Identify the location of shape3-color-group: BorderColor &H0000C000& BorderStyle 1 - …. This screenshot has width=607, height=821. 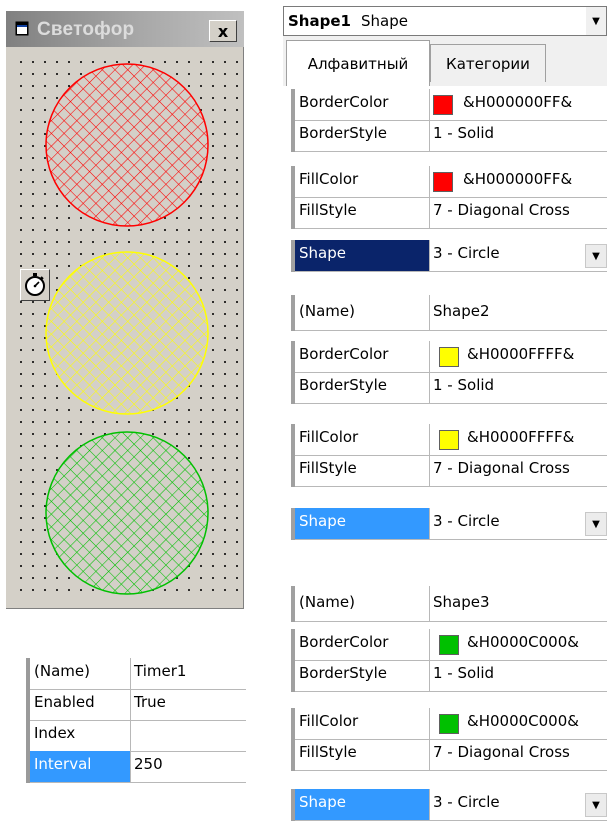
(449, 660).